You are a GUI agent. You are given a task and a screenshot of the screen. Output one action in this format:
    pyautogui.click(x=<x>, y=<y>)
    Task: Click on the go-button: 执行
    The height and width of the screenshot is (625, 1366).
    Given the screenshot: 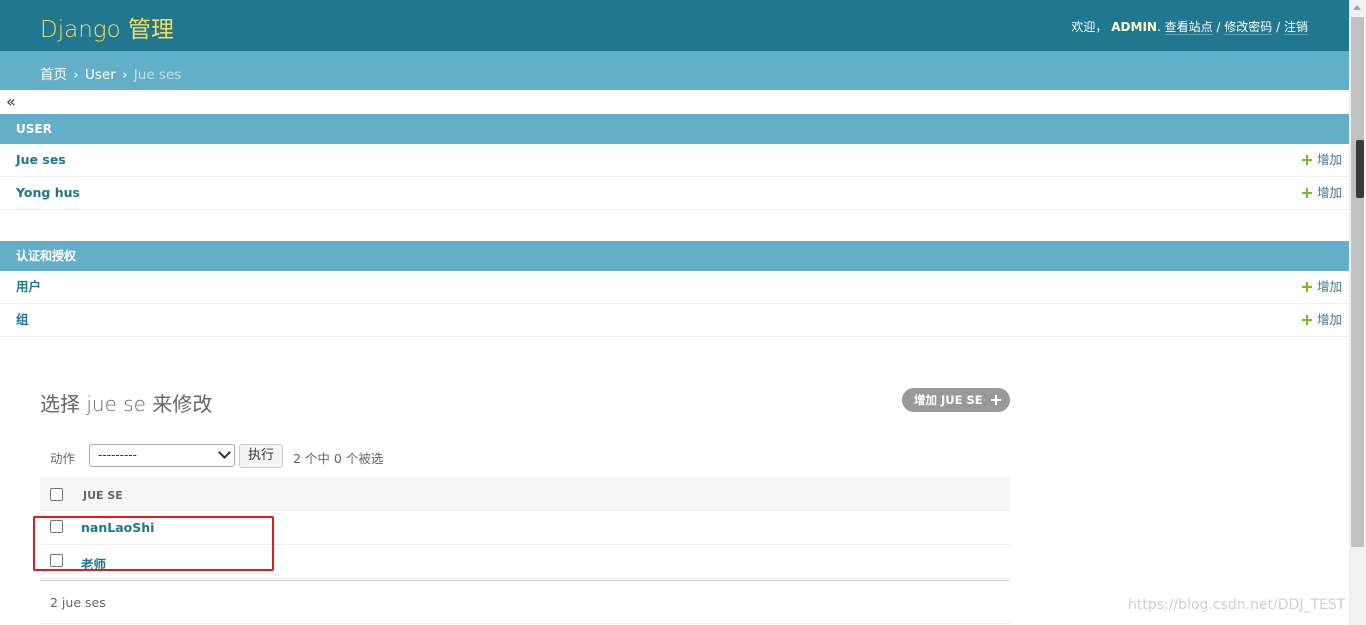 What is the action you would take?
    pyautogui.click(x=261, y=456)
    